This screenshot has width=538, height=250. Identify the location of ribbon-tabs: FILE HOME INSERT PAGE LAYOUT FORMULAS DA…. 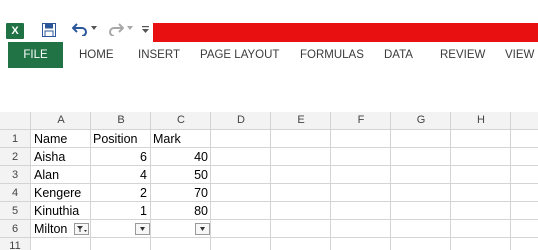
(269, 55).